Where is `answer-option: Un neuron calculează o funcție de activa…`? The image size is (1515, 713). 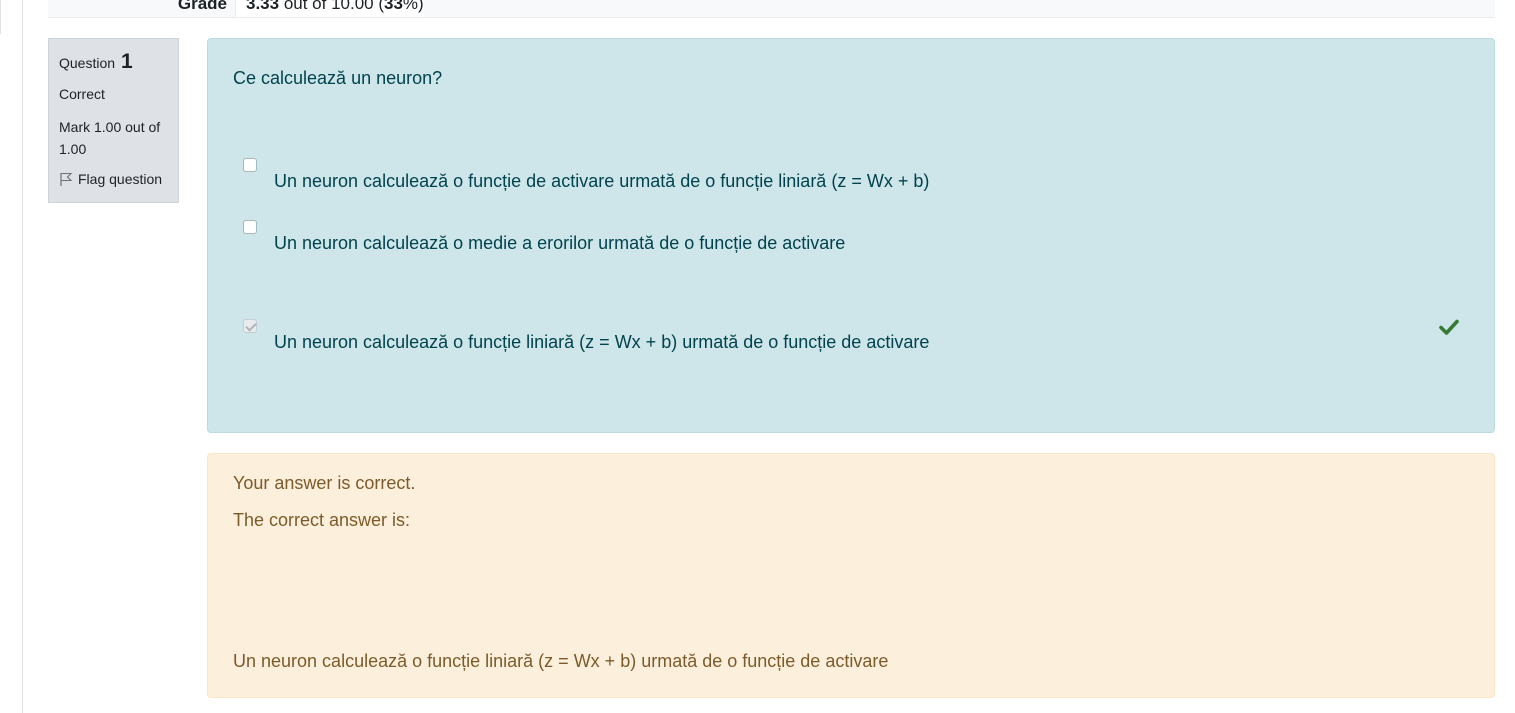
answer-option: Un neuron calculează o funcție de activa… is located at coordinates (586, 175).